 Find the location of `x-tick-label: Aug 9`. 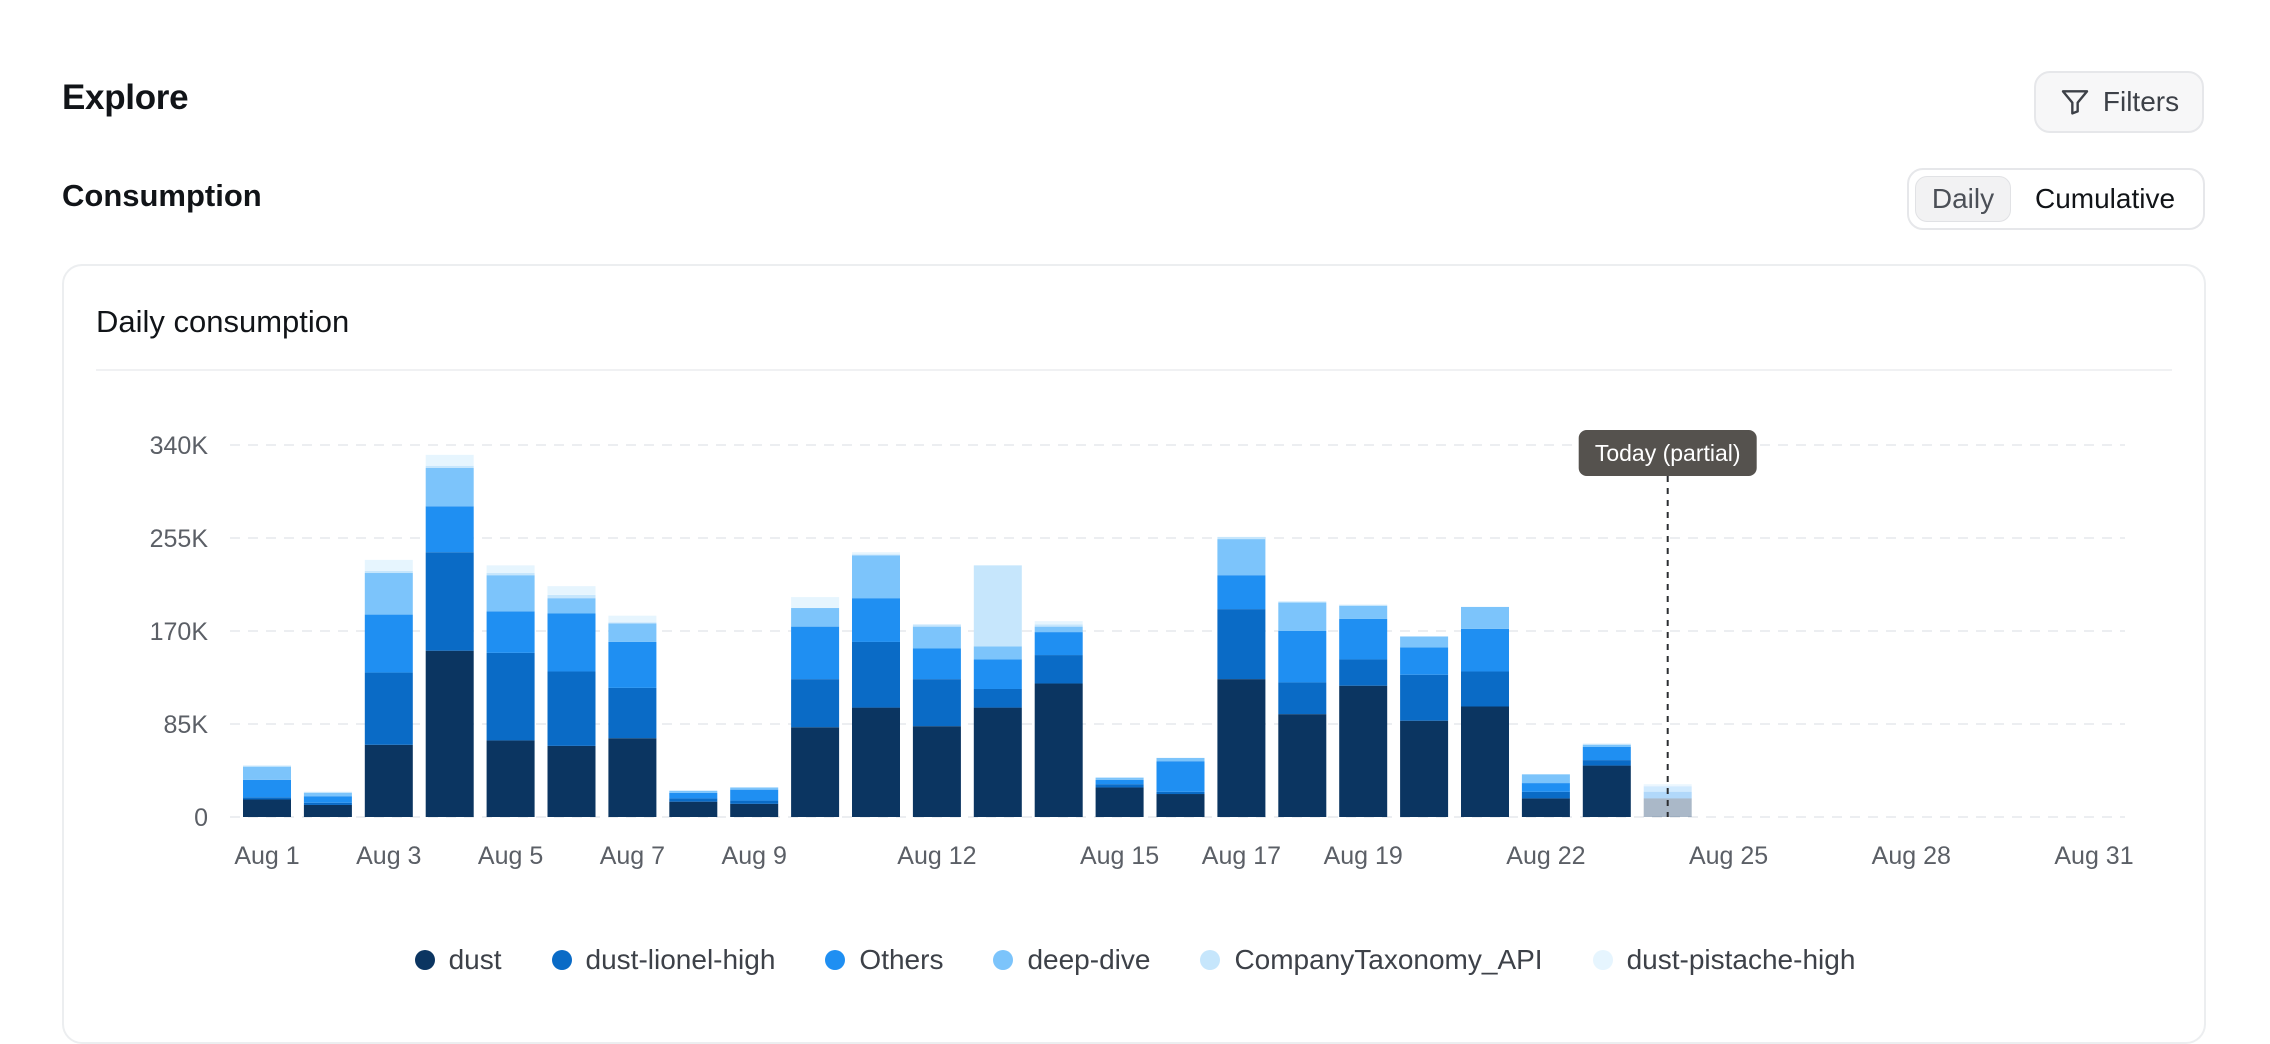

x-tick-label: Aug 9 is located at coordinates (754, 856).